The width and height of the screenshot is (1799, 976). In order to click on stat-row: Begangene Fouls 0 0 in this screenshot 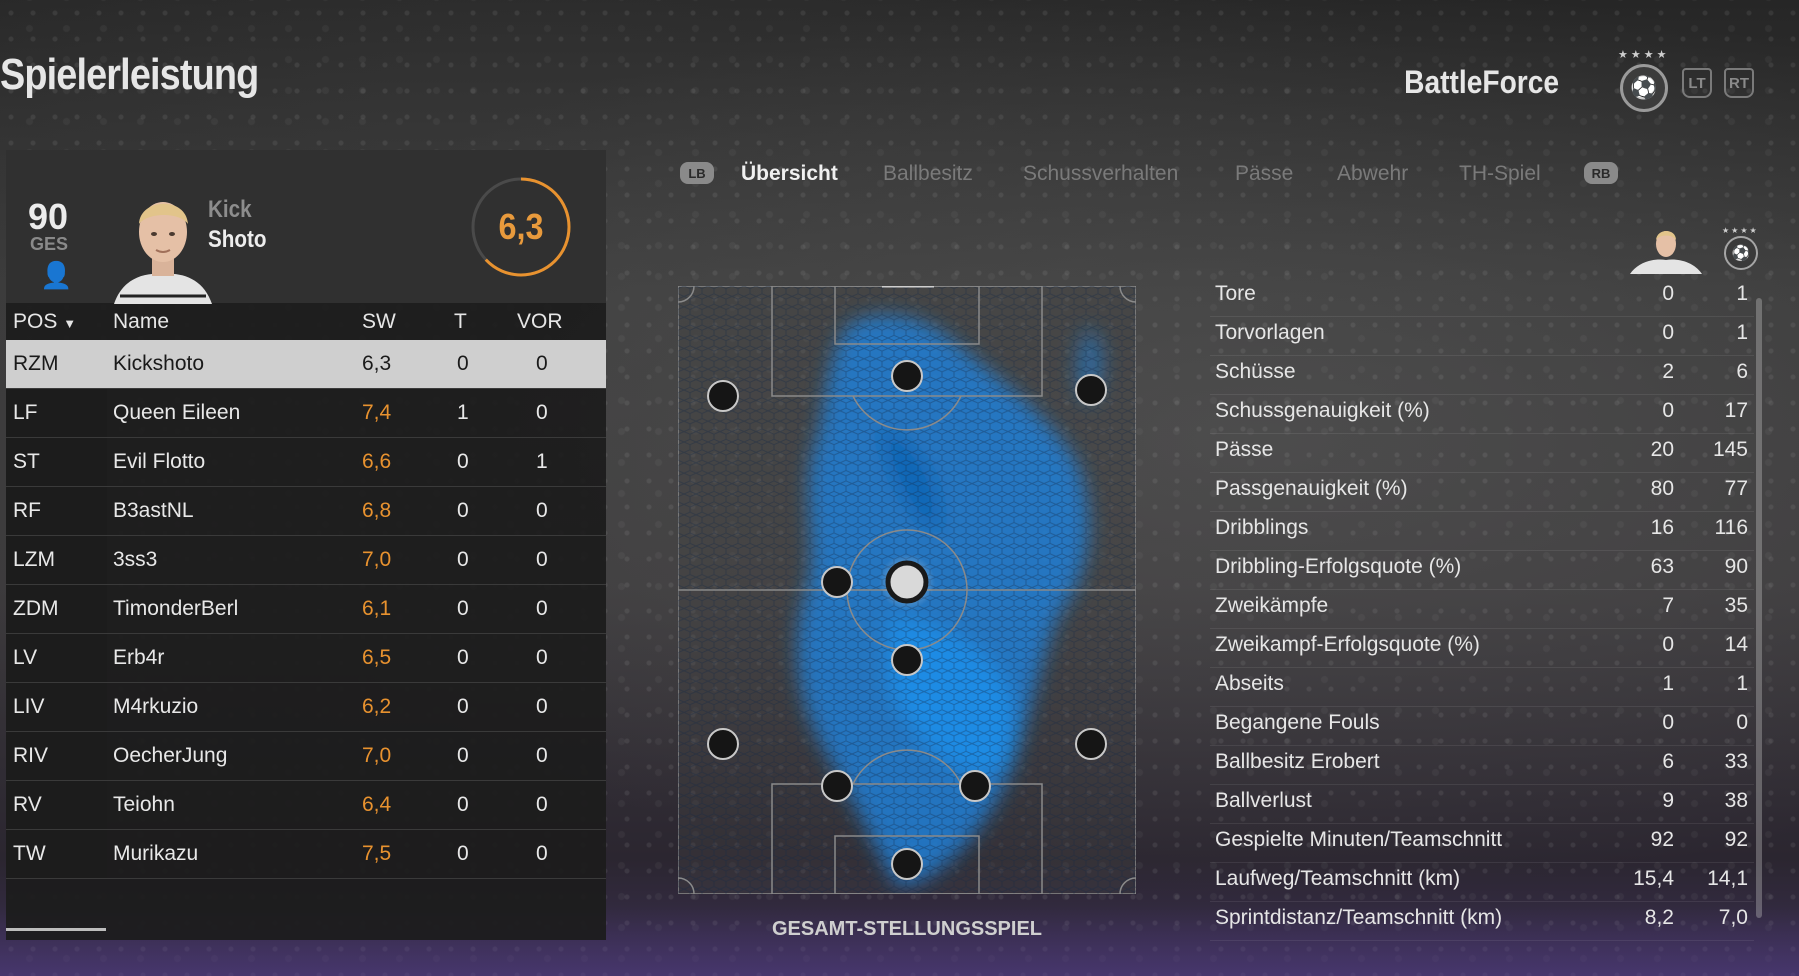, I will do `click(1482, 726)`.